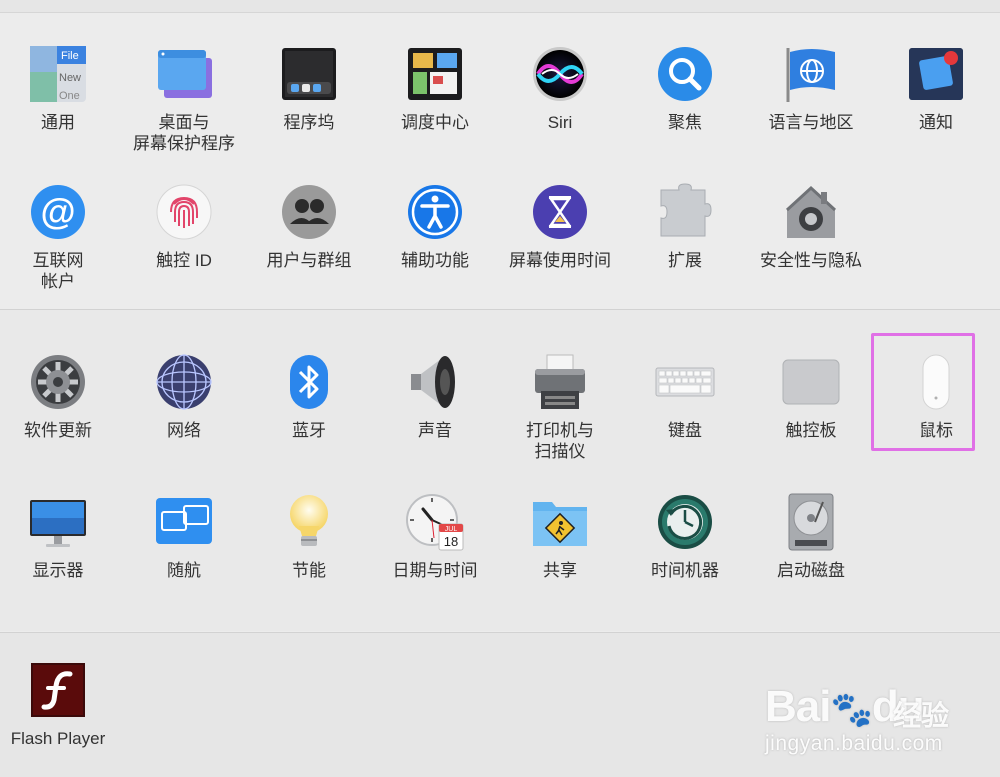 The width and height of the screenshot is (1000, 777). I want to click on pref-label: 共享, so click(560, 570).